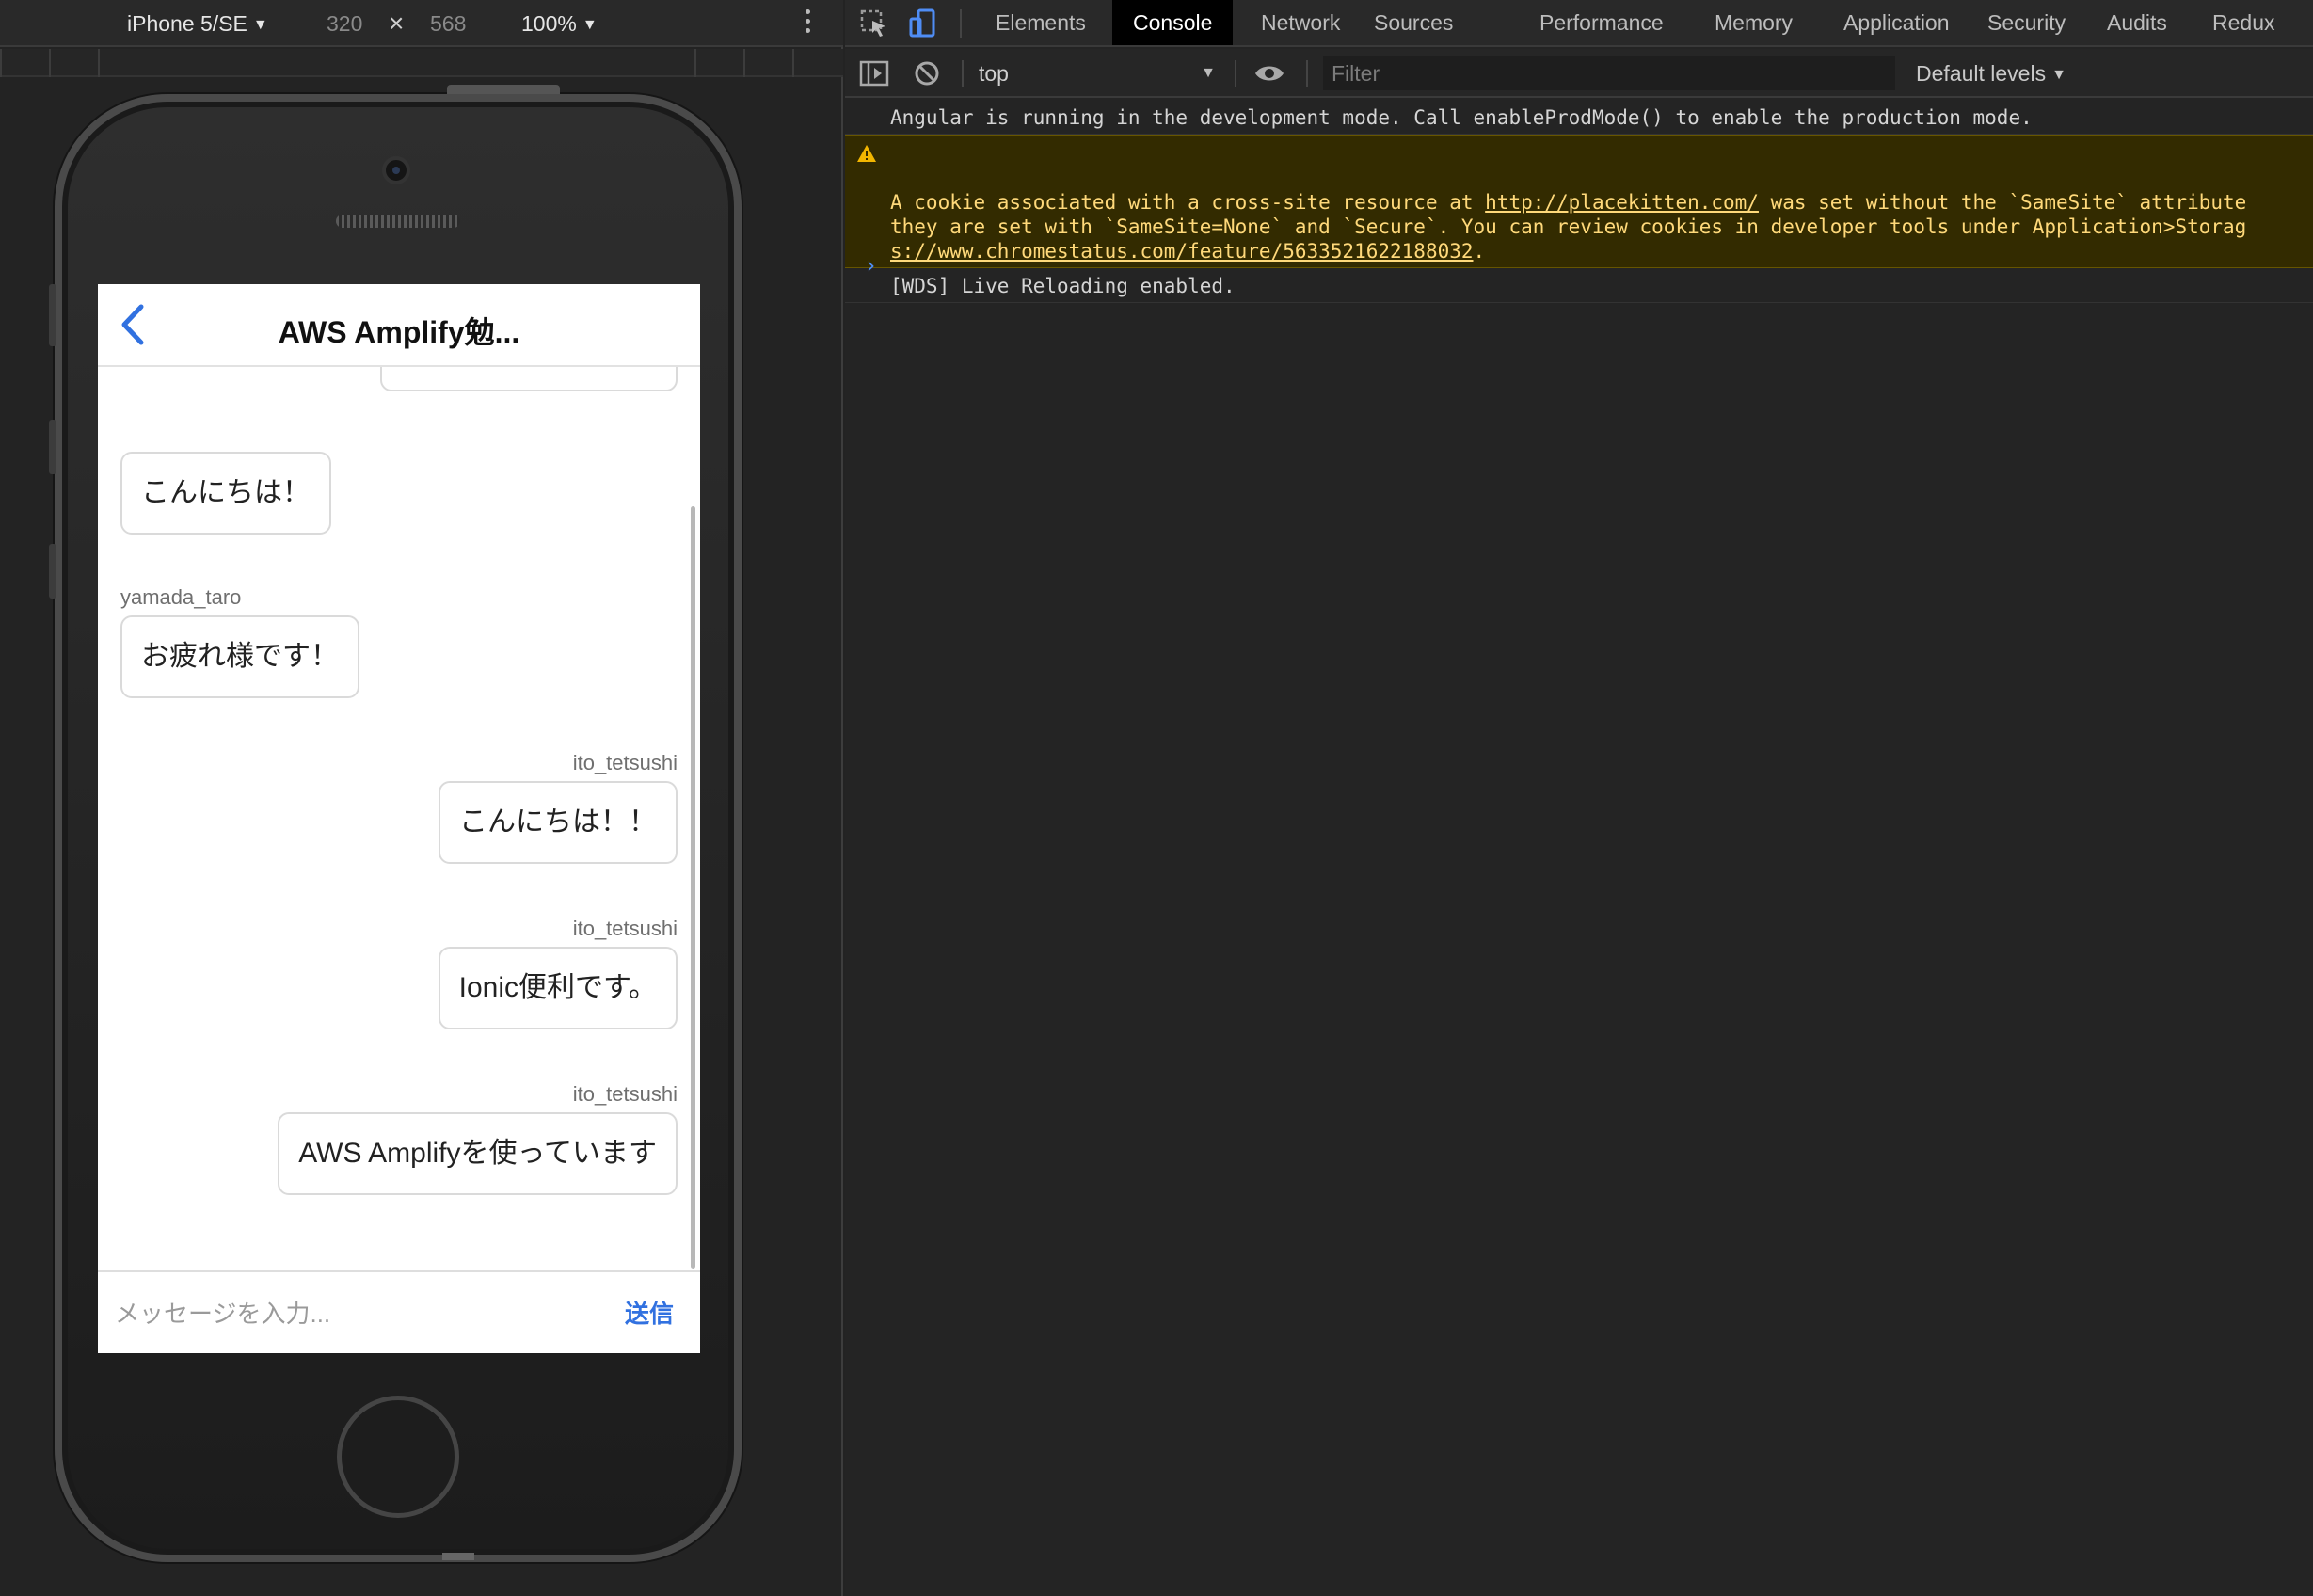 The image size is (2313, 1596). Describe the element at coordinates (52, 571) in the screenshot. I see `phone-volume-down` at that location.